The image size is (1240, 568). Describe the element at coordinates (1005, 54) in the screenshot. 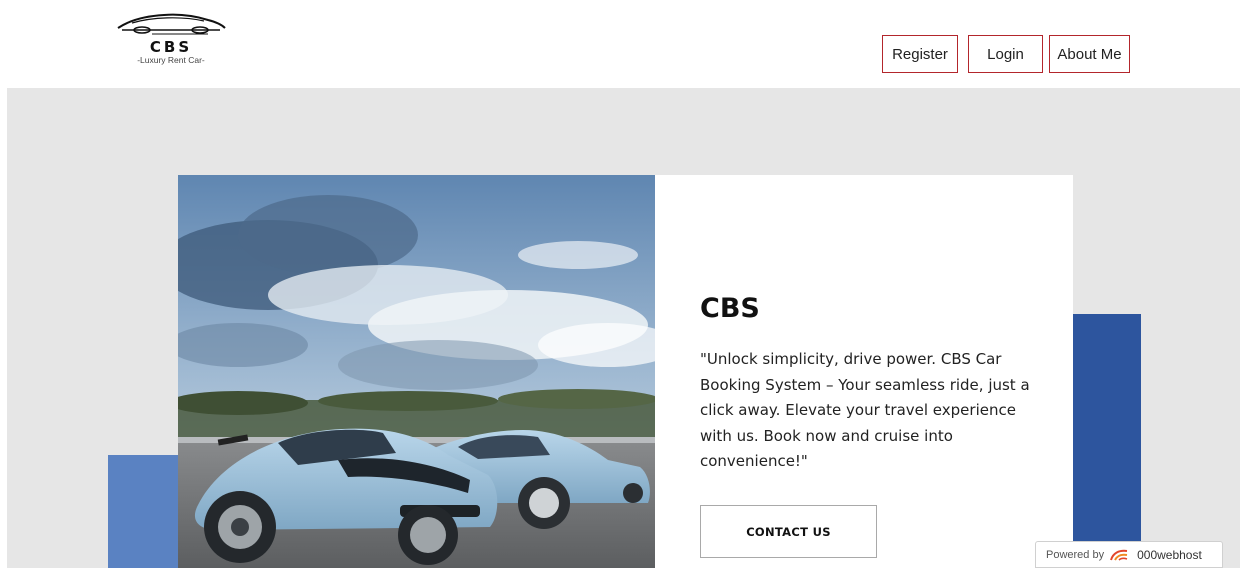

I see `login-button: Login` at that location.